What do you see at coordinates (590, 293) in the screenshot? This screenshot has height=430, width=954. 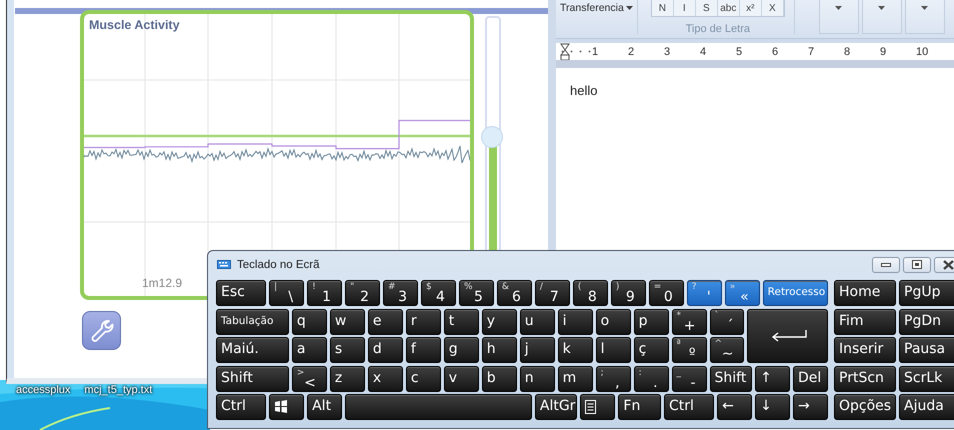 I see `key: ( 8` at bounding box center [590, 293].